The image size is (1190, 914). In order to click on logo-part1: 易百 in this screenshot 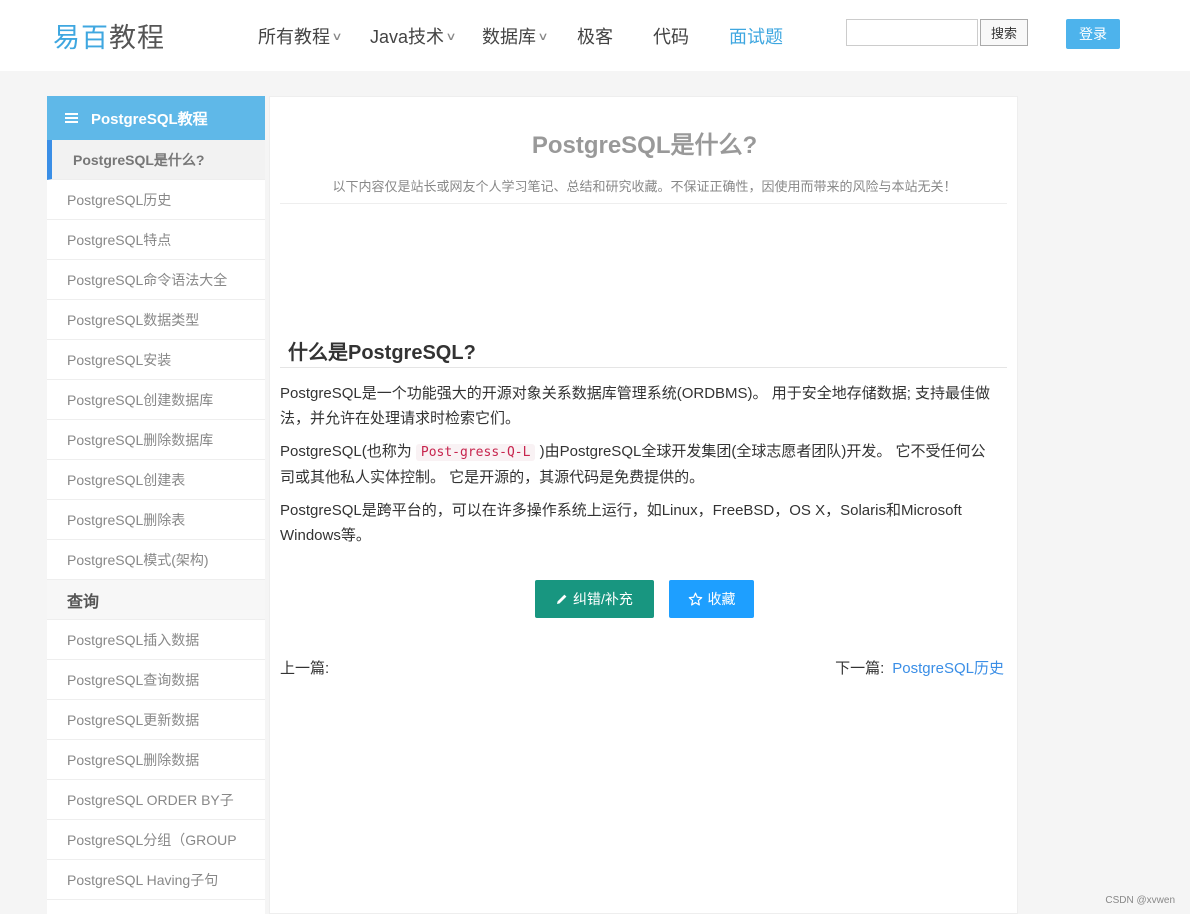, I will do `click(81, 38)`.